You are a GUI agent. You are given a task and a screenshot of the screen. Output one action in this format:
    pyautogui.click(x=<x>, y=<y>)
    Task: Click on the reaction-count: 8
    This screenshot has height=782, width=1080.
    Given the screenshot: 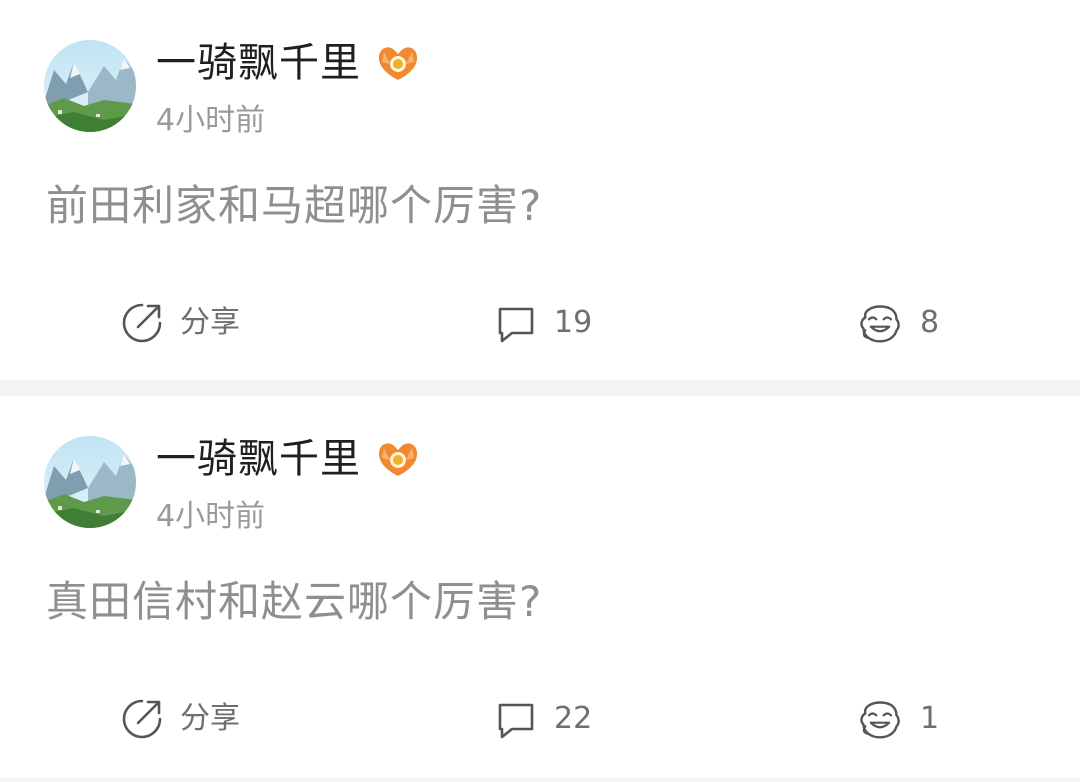 What is the action you would take?
    pyautogui.click(x=930, y=322)
    